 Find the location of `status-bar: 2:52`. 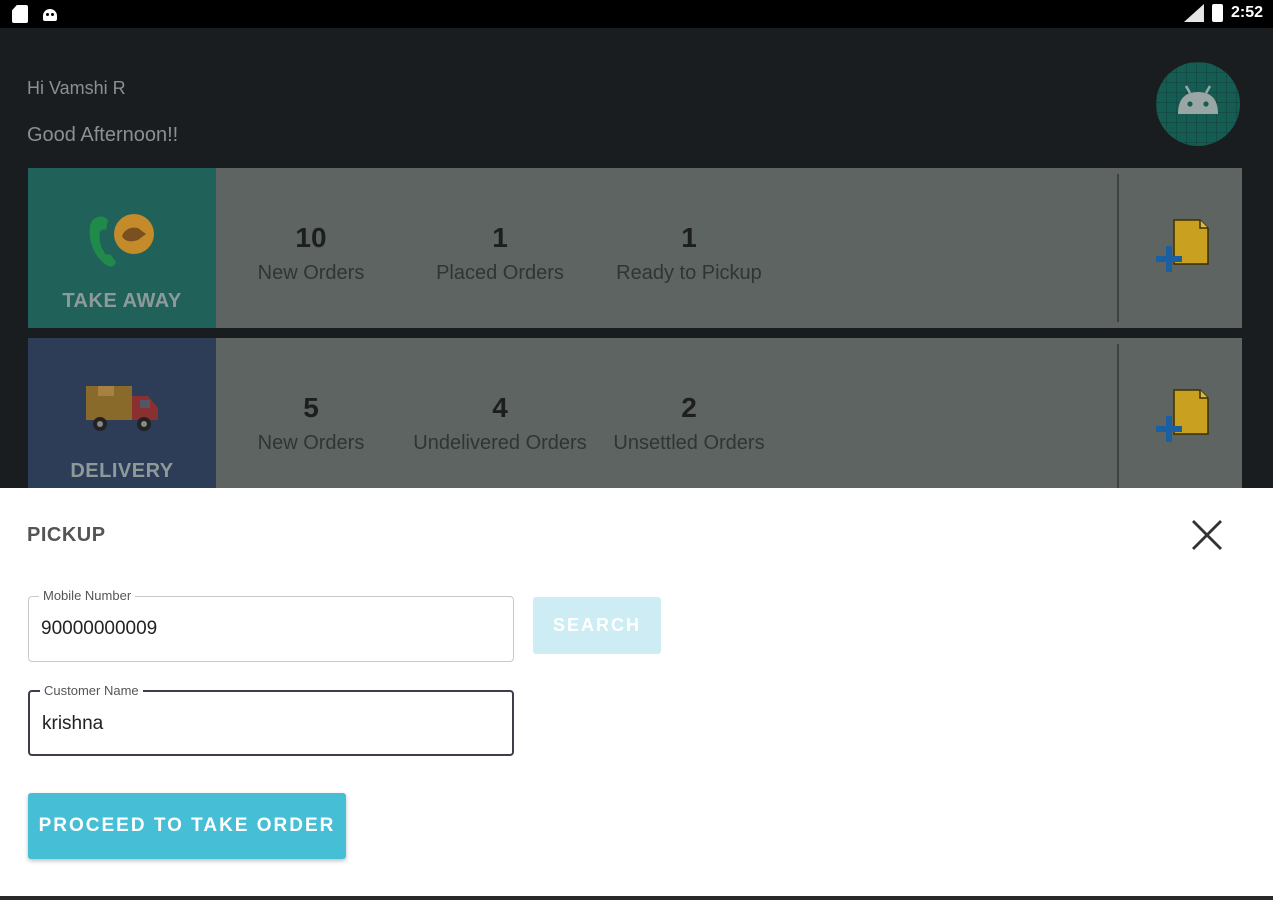

status-bar: 2:52 is located at coordinates (636, 14).